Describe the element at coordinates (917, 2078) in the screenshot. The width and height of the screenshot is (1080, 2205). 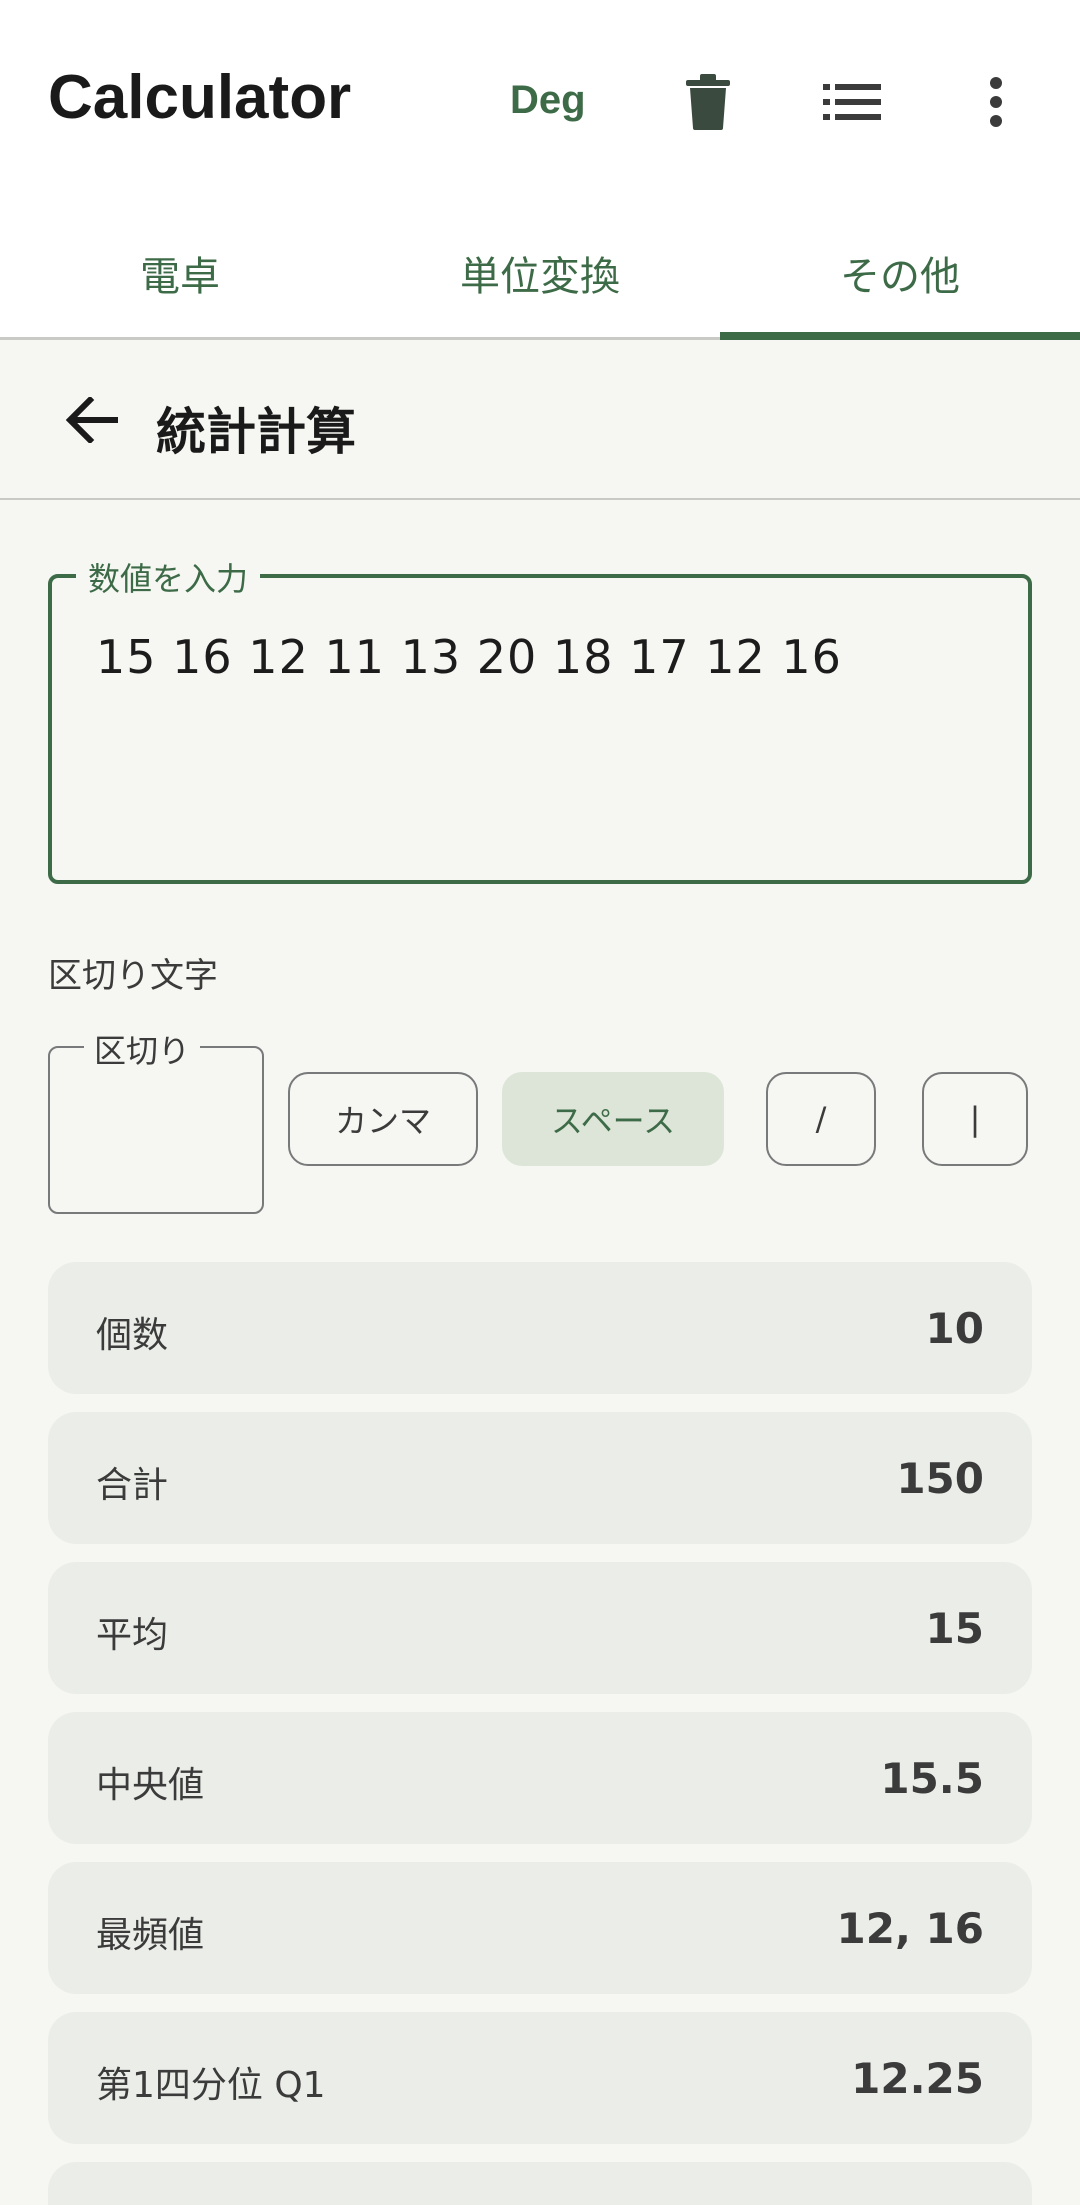
I see `stat-value: 12.25` at that location.